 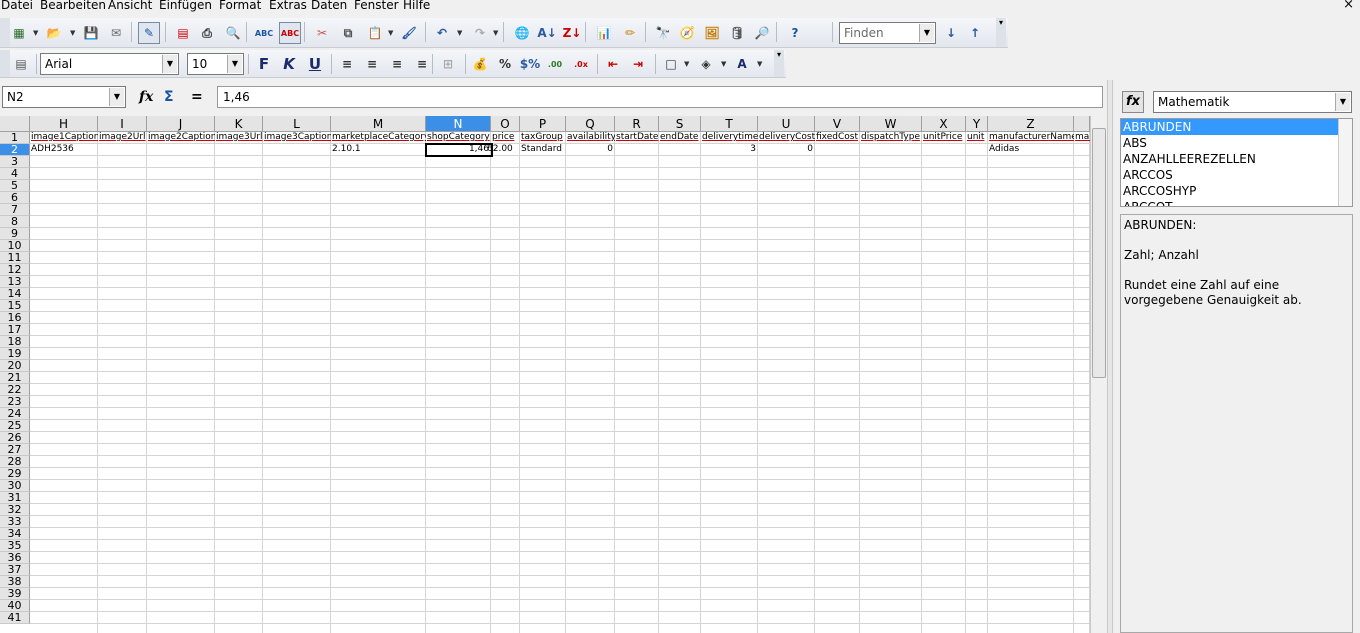 What do you see at coordinates (146, 97) in the screenshot?
I see `function-wizard-icon: fx` at bounding box center [146, 97].